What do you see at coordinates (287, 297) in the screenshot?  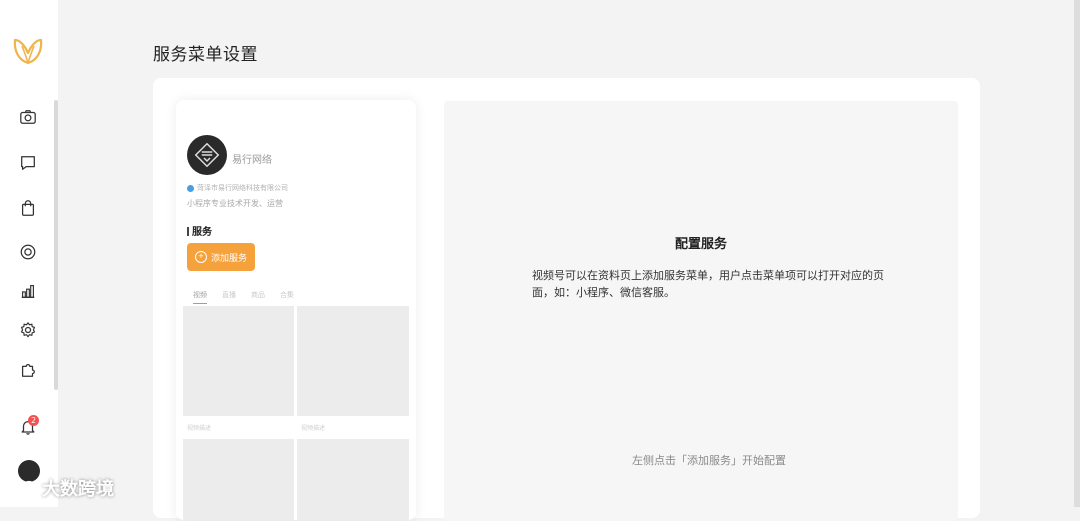 I see `tab-collections: 合集` at bounding box center [287, 297].